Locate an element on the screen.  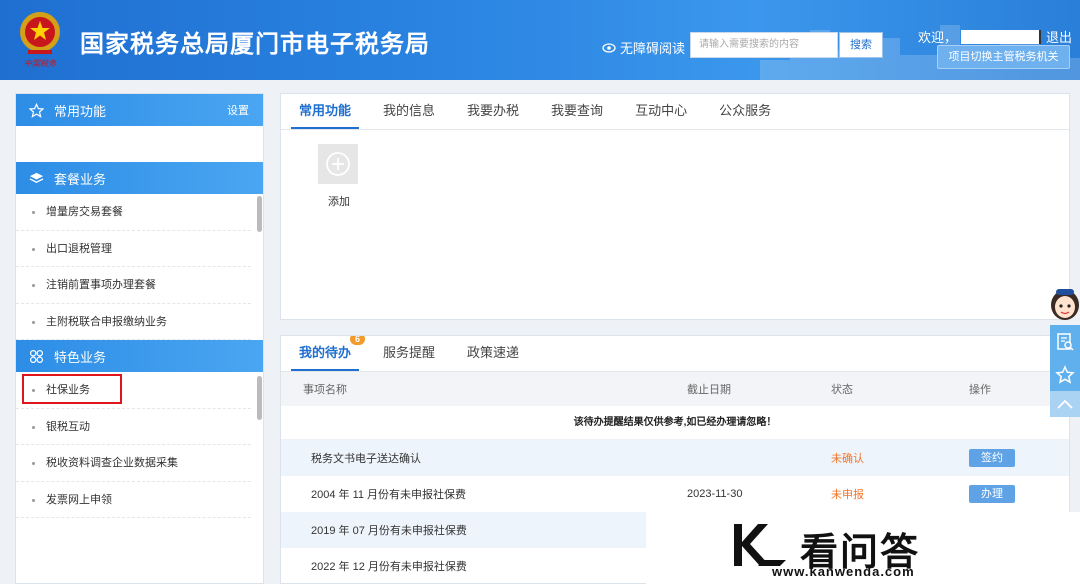
back-to-top-button is located at coordinates (1065, 404).